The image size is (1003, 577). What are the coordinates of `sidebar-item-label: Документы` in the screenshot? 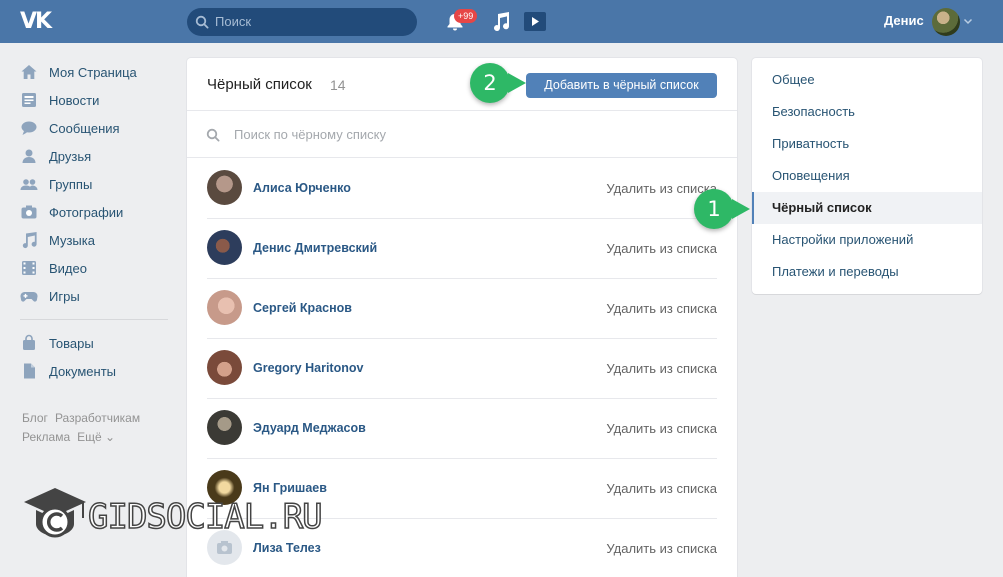 It's located at (83, 371).